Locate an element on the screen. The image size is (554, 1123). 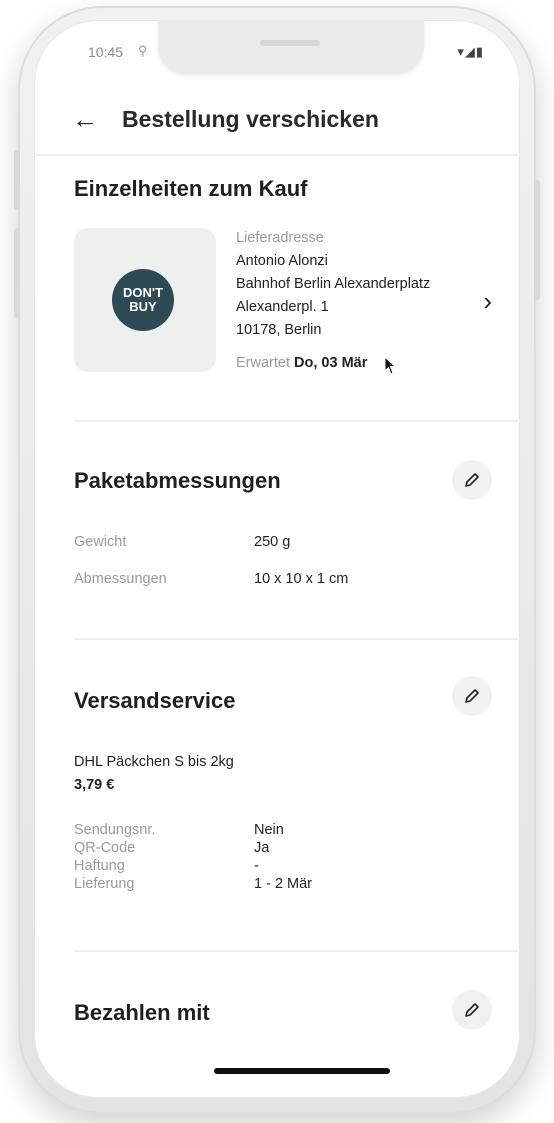
status-time: 10:45 is located at coordinates (106, 52).